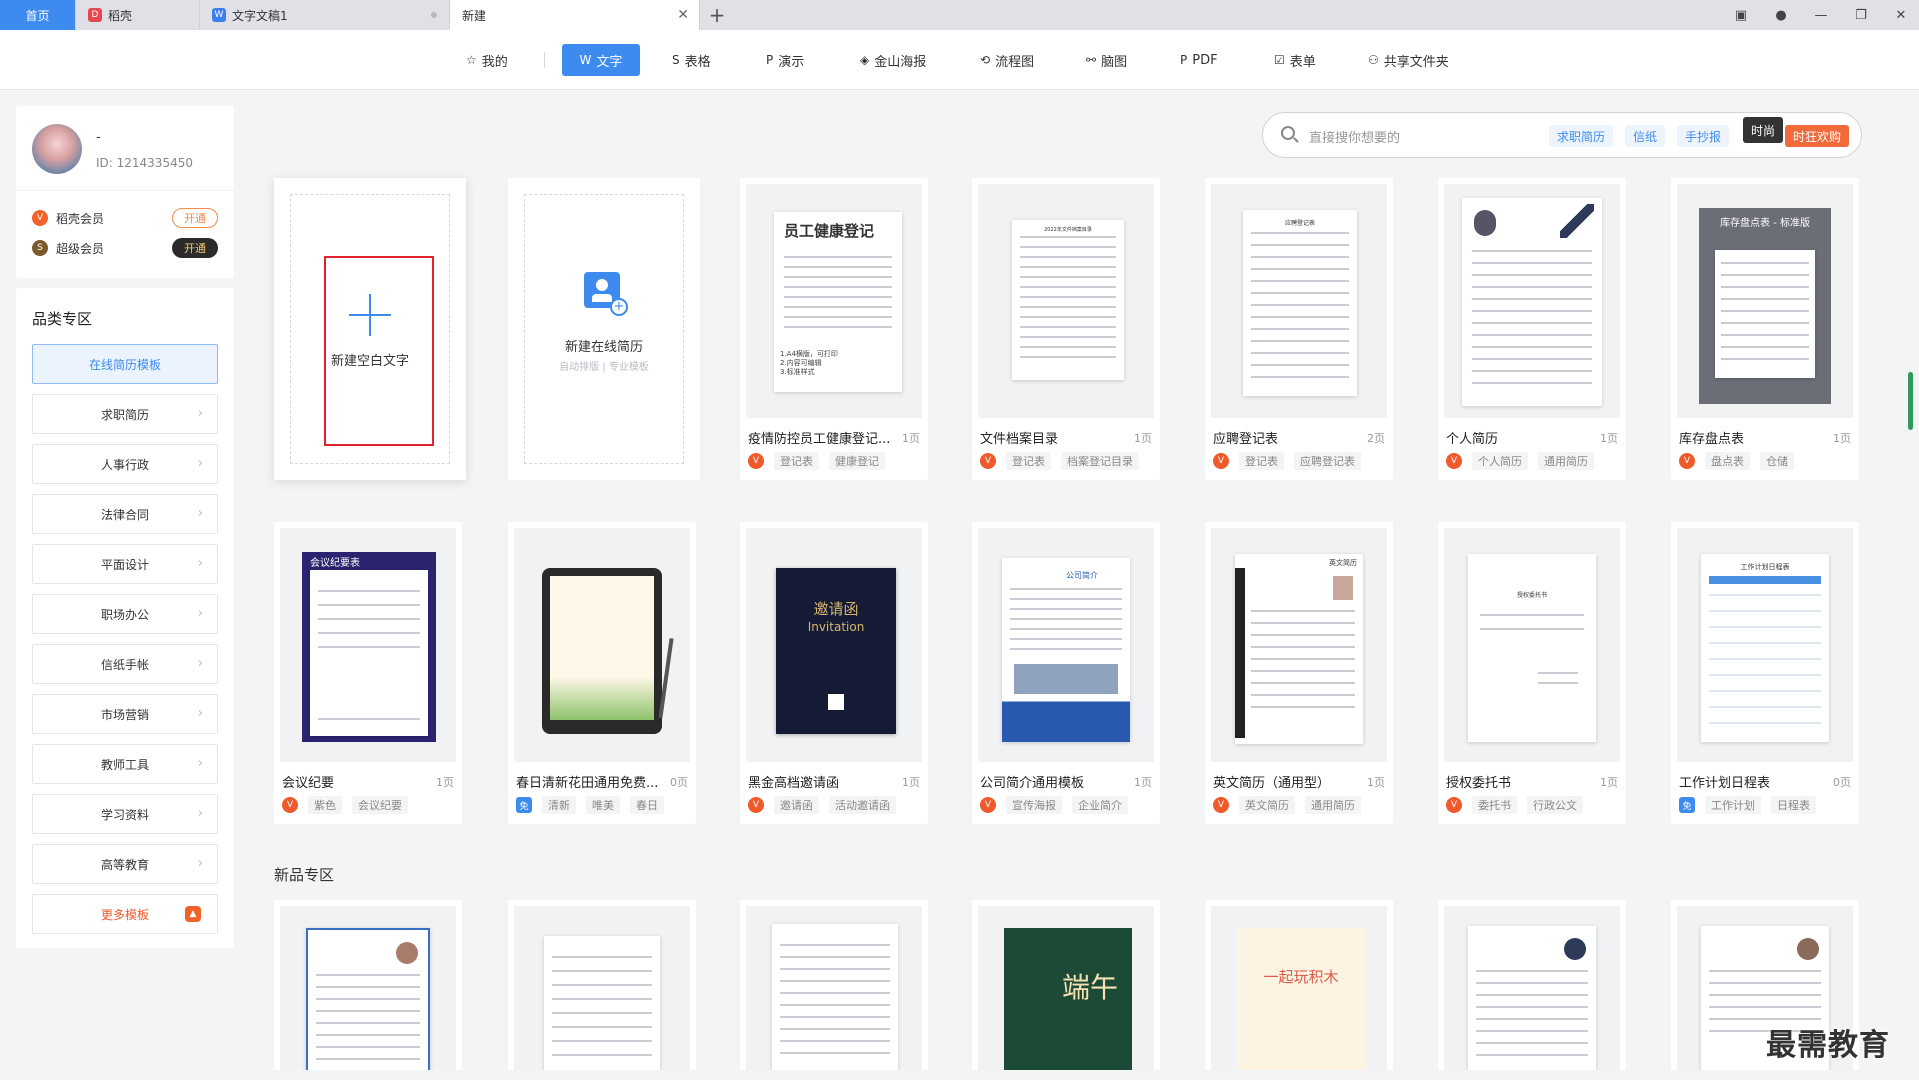 Image resolution: width=1919 pixels, height=1080 pixels. I want to click on template-tag: 唯美, so click(603, 805).